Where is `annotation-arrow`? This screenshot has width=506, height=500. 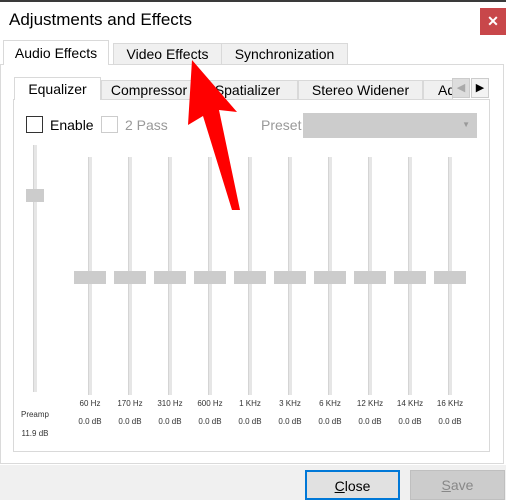 annotation-arrow is located at coordinates (214, 135).